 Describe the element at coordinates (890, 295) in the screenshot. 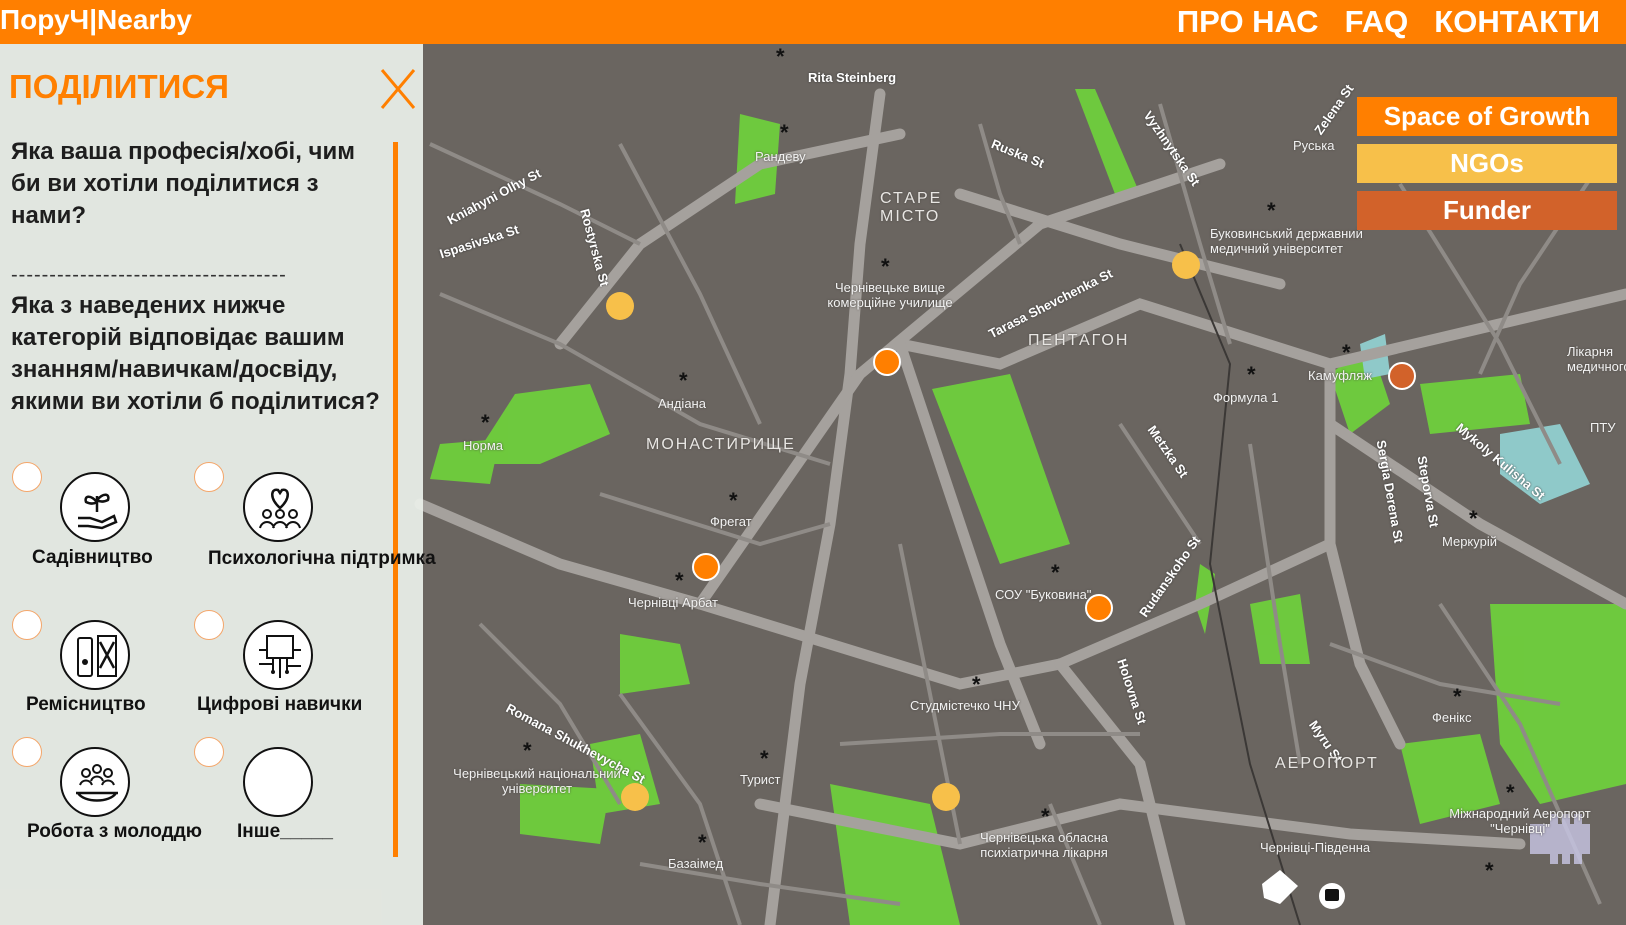

I see `place-label: Чернівецьке вище комерційне училище` at that location.